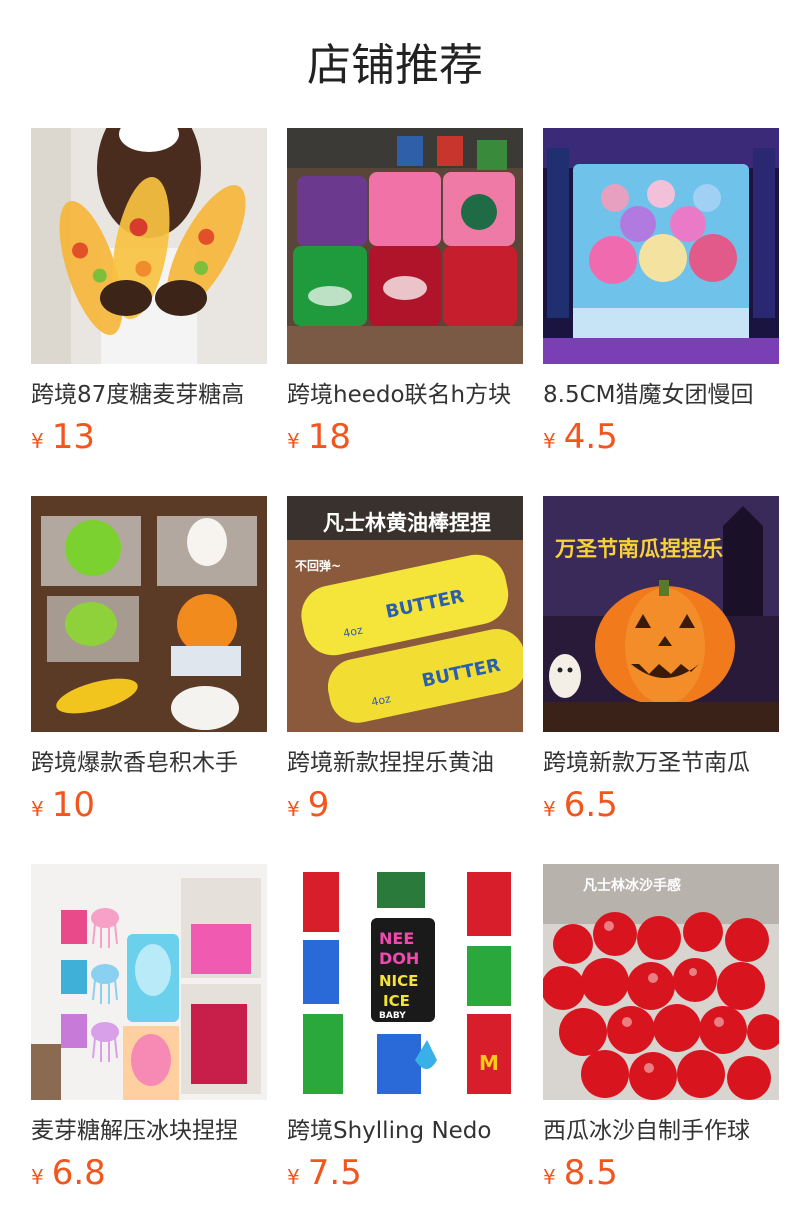  I want to click on svg-text: NICE, so click(398, 981).